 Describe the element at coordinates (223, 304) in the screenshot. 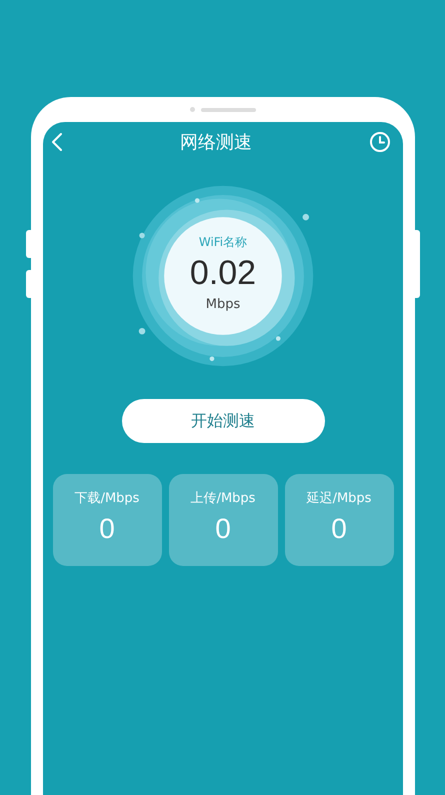

I see `speed-unit: Mbps` at that location.